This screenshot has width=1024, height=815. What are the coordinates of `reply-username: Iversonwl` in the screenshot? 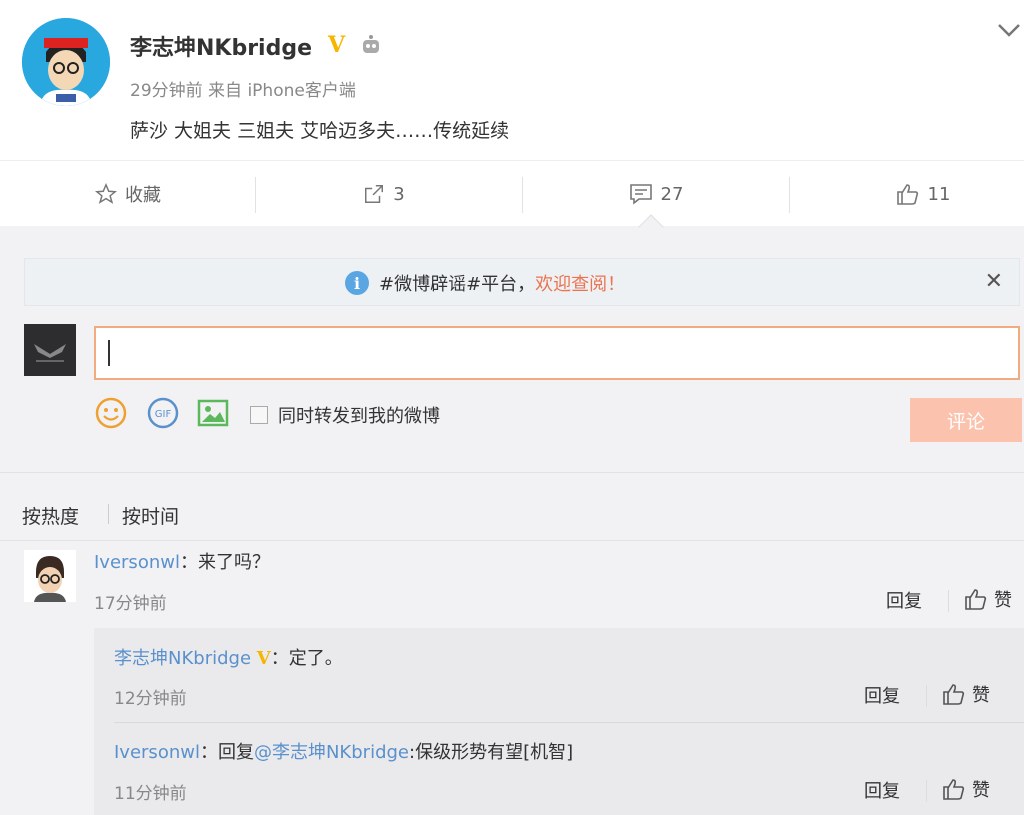 It's located at (157, 752).